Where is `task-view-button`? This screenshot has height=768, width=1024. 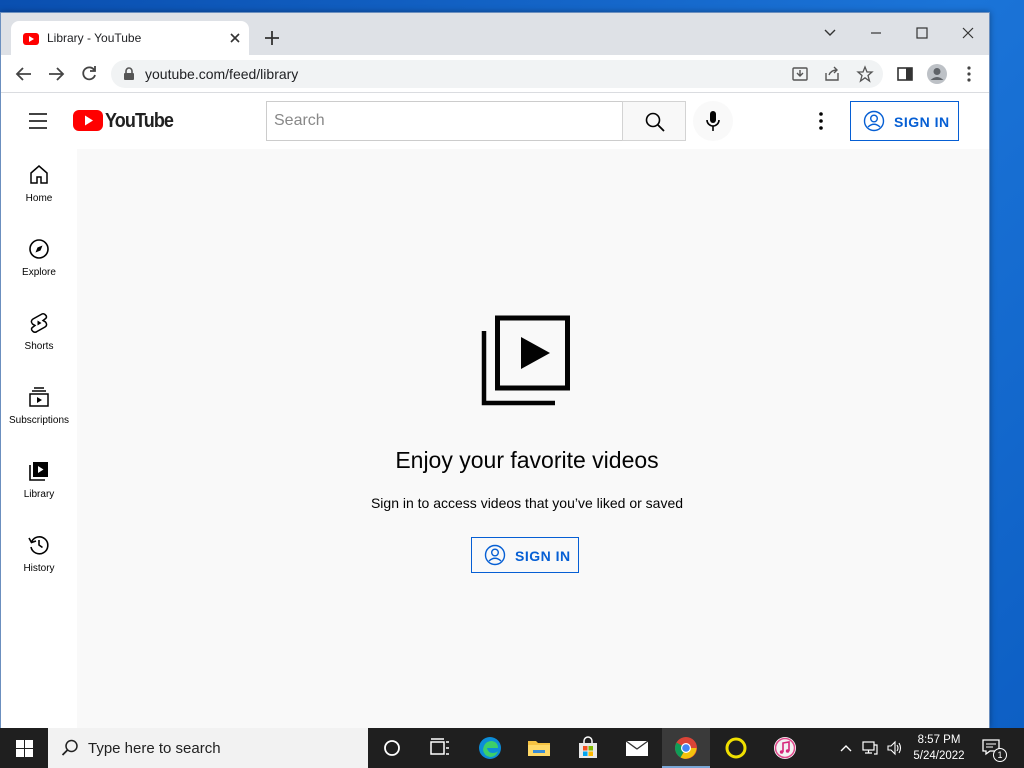
task-view-button is located at coordinates (440, 748).